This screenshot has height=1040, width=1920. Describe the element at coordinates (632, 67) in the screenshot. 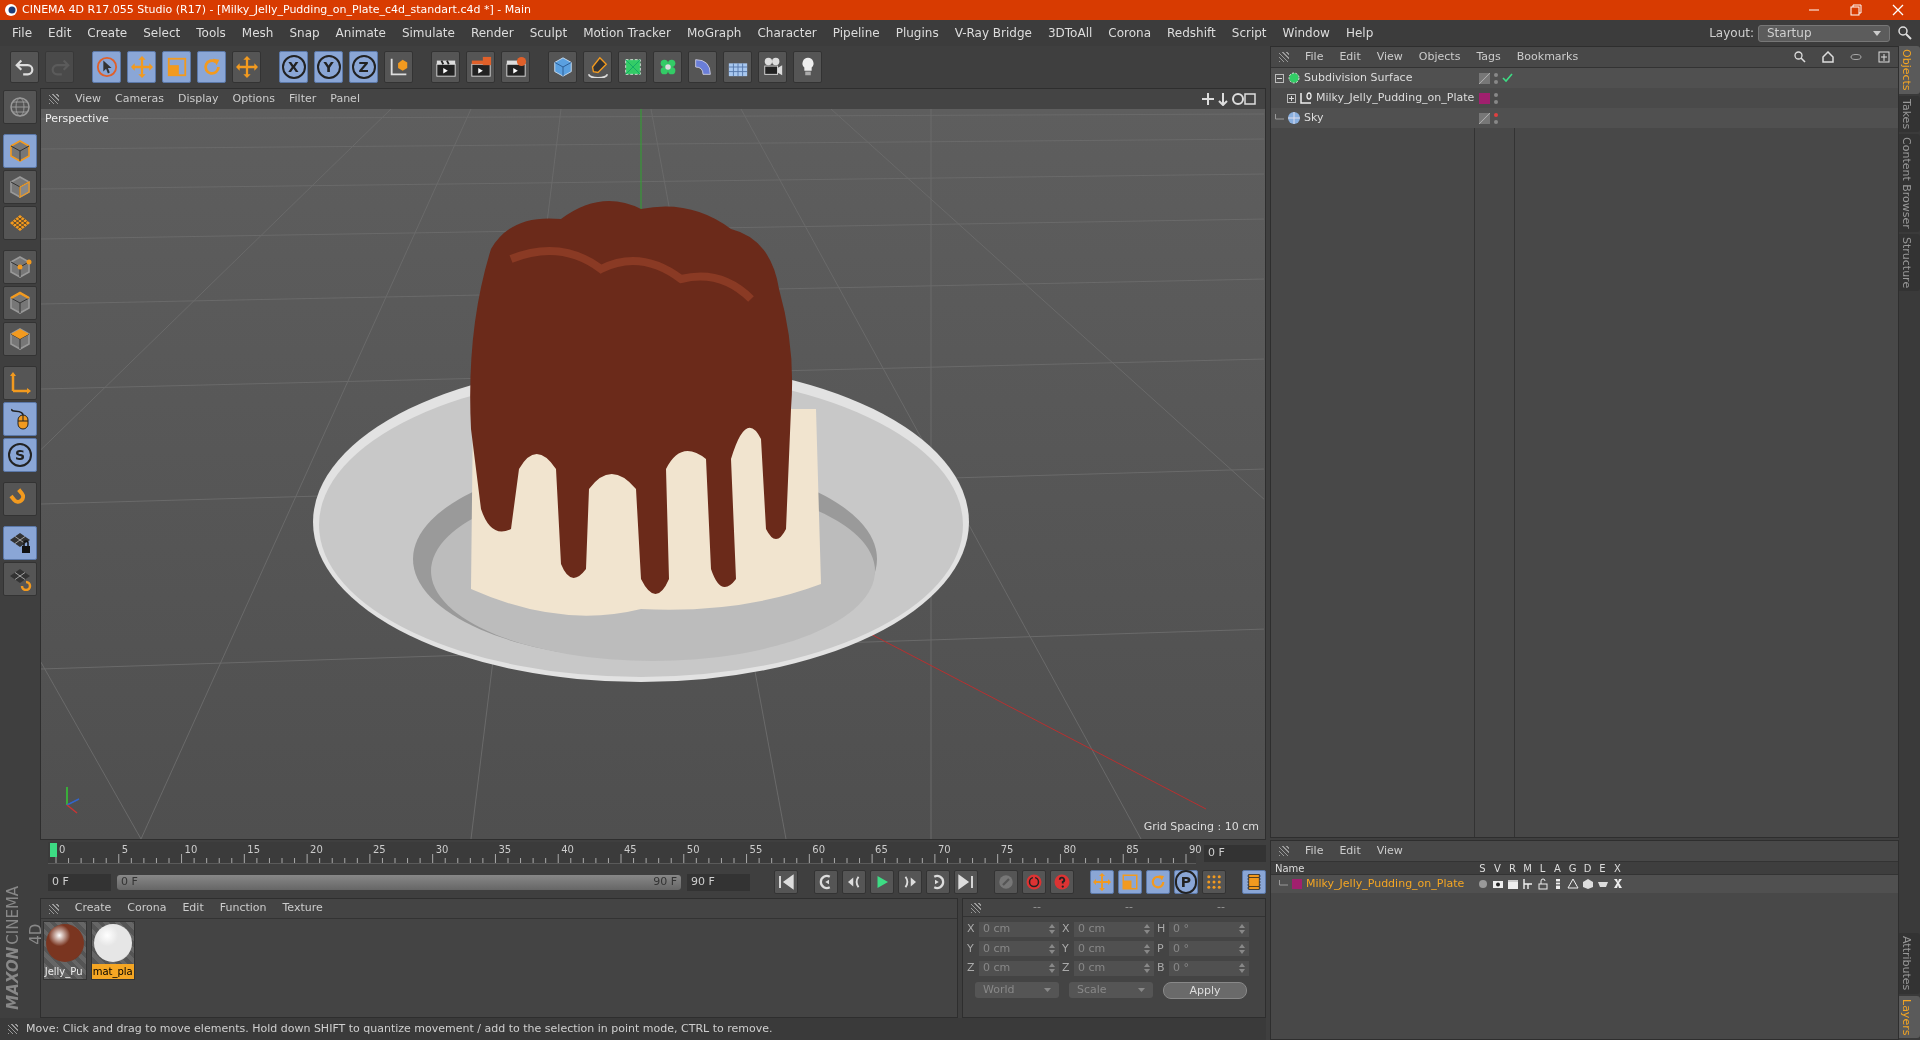

I see `subdivision-cube-button` at that location.